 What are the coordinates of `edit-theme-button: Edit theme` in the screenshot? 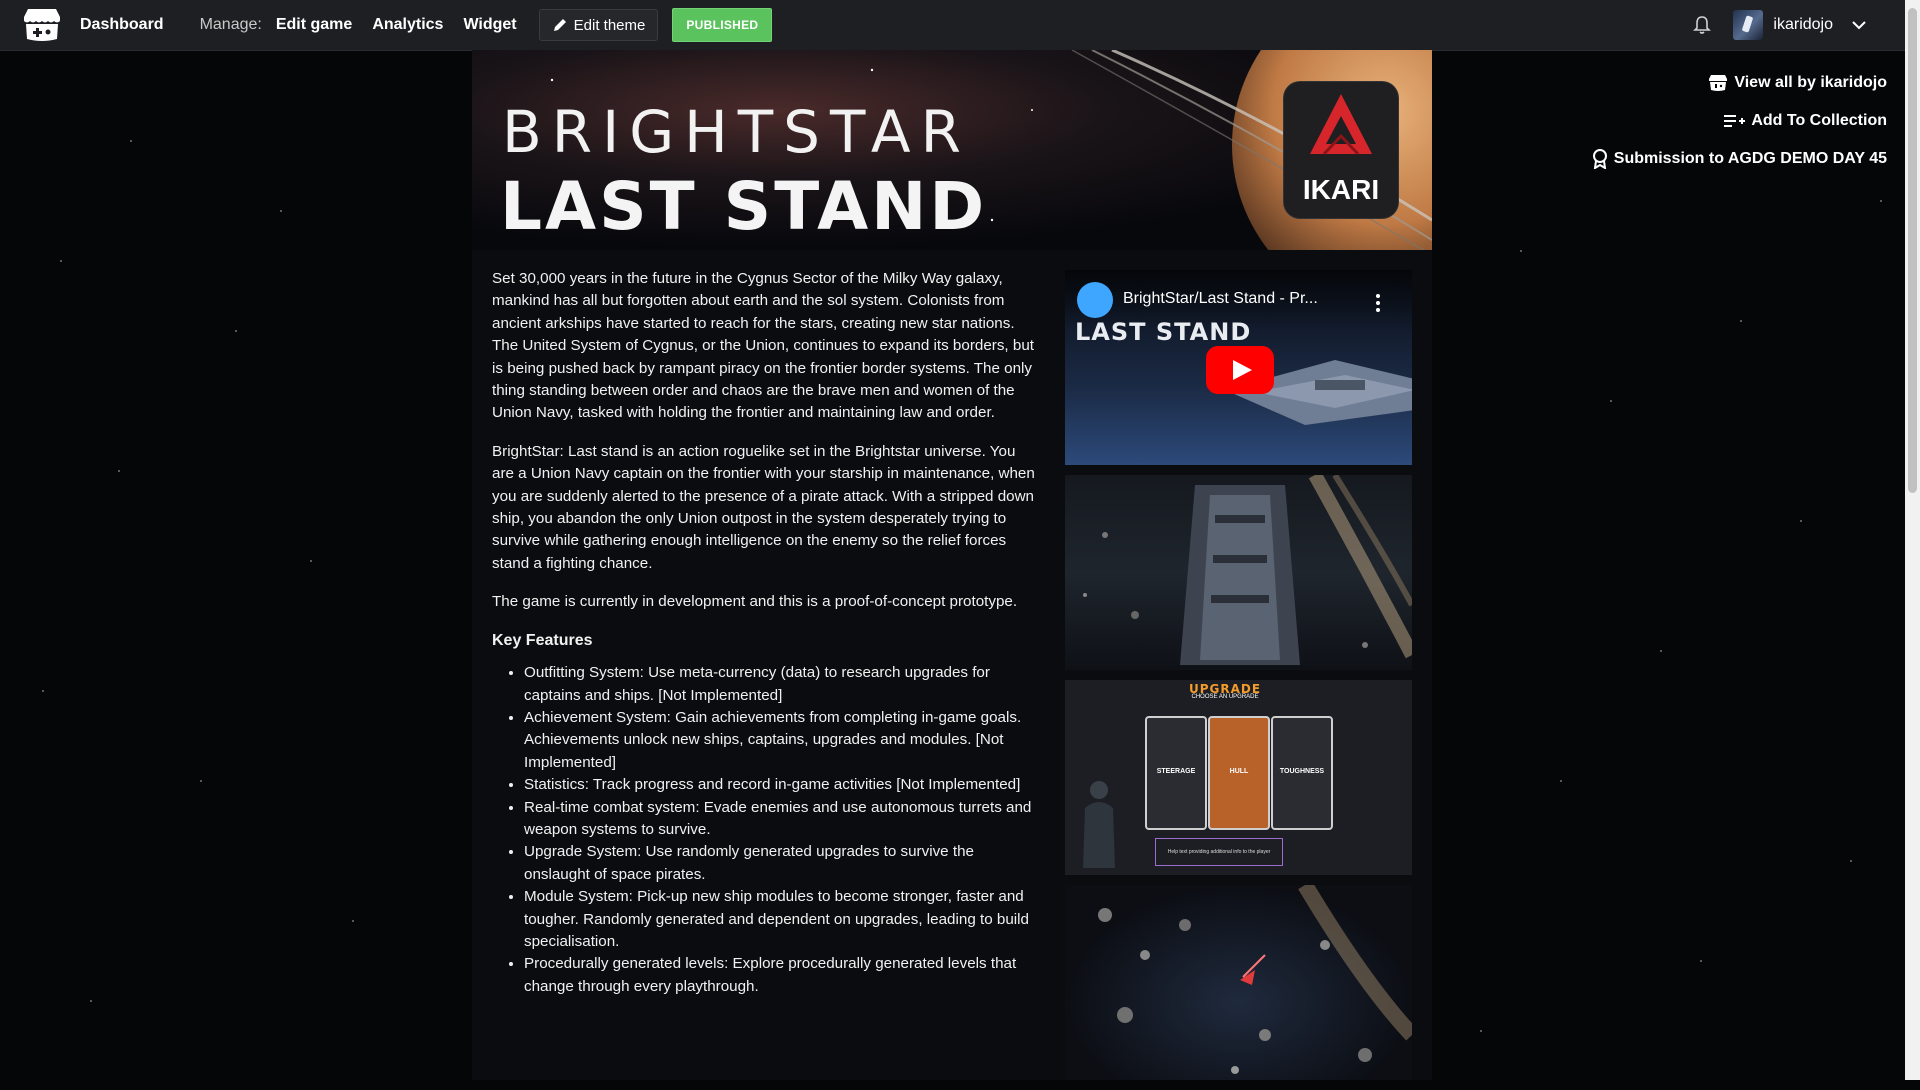 It's located at (598, 25).